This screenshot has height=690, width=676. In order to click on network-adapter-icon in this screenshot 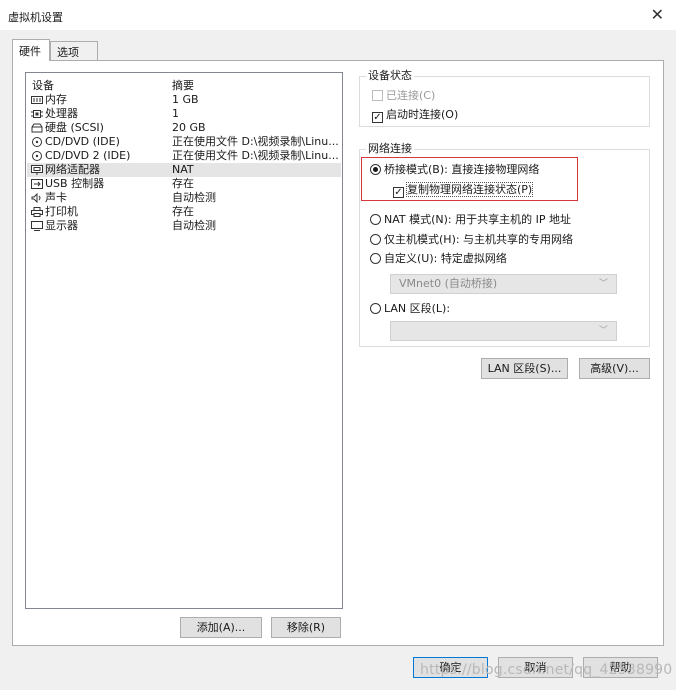, I will do `click(37, 170)`.